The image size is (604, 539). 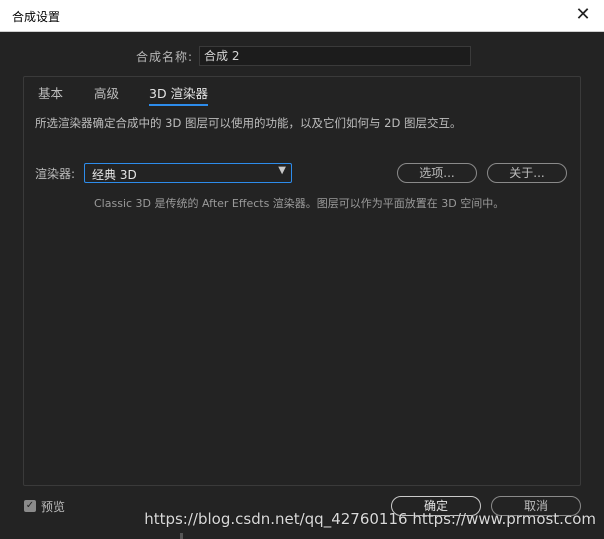 What do you see at coordinates (181, 536) in the screenshot?
I see `resize-handle` at bounding box center [181, 536].